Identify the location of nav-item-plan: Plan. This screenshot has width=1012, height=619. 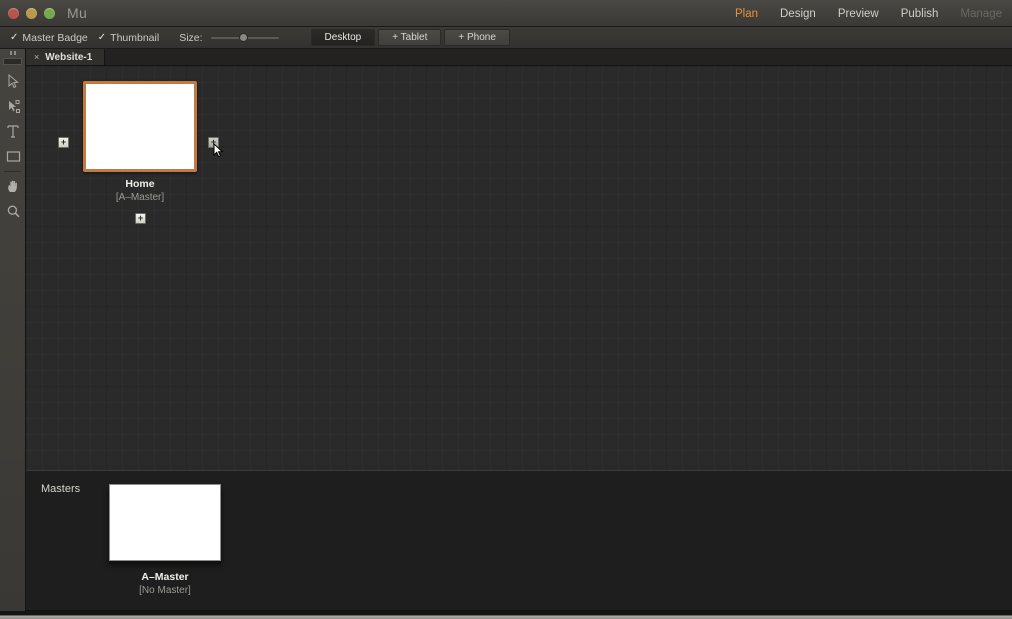
(746, 14).